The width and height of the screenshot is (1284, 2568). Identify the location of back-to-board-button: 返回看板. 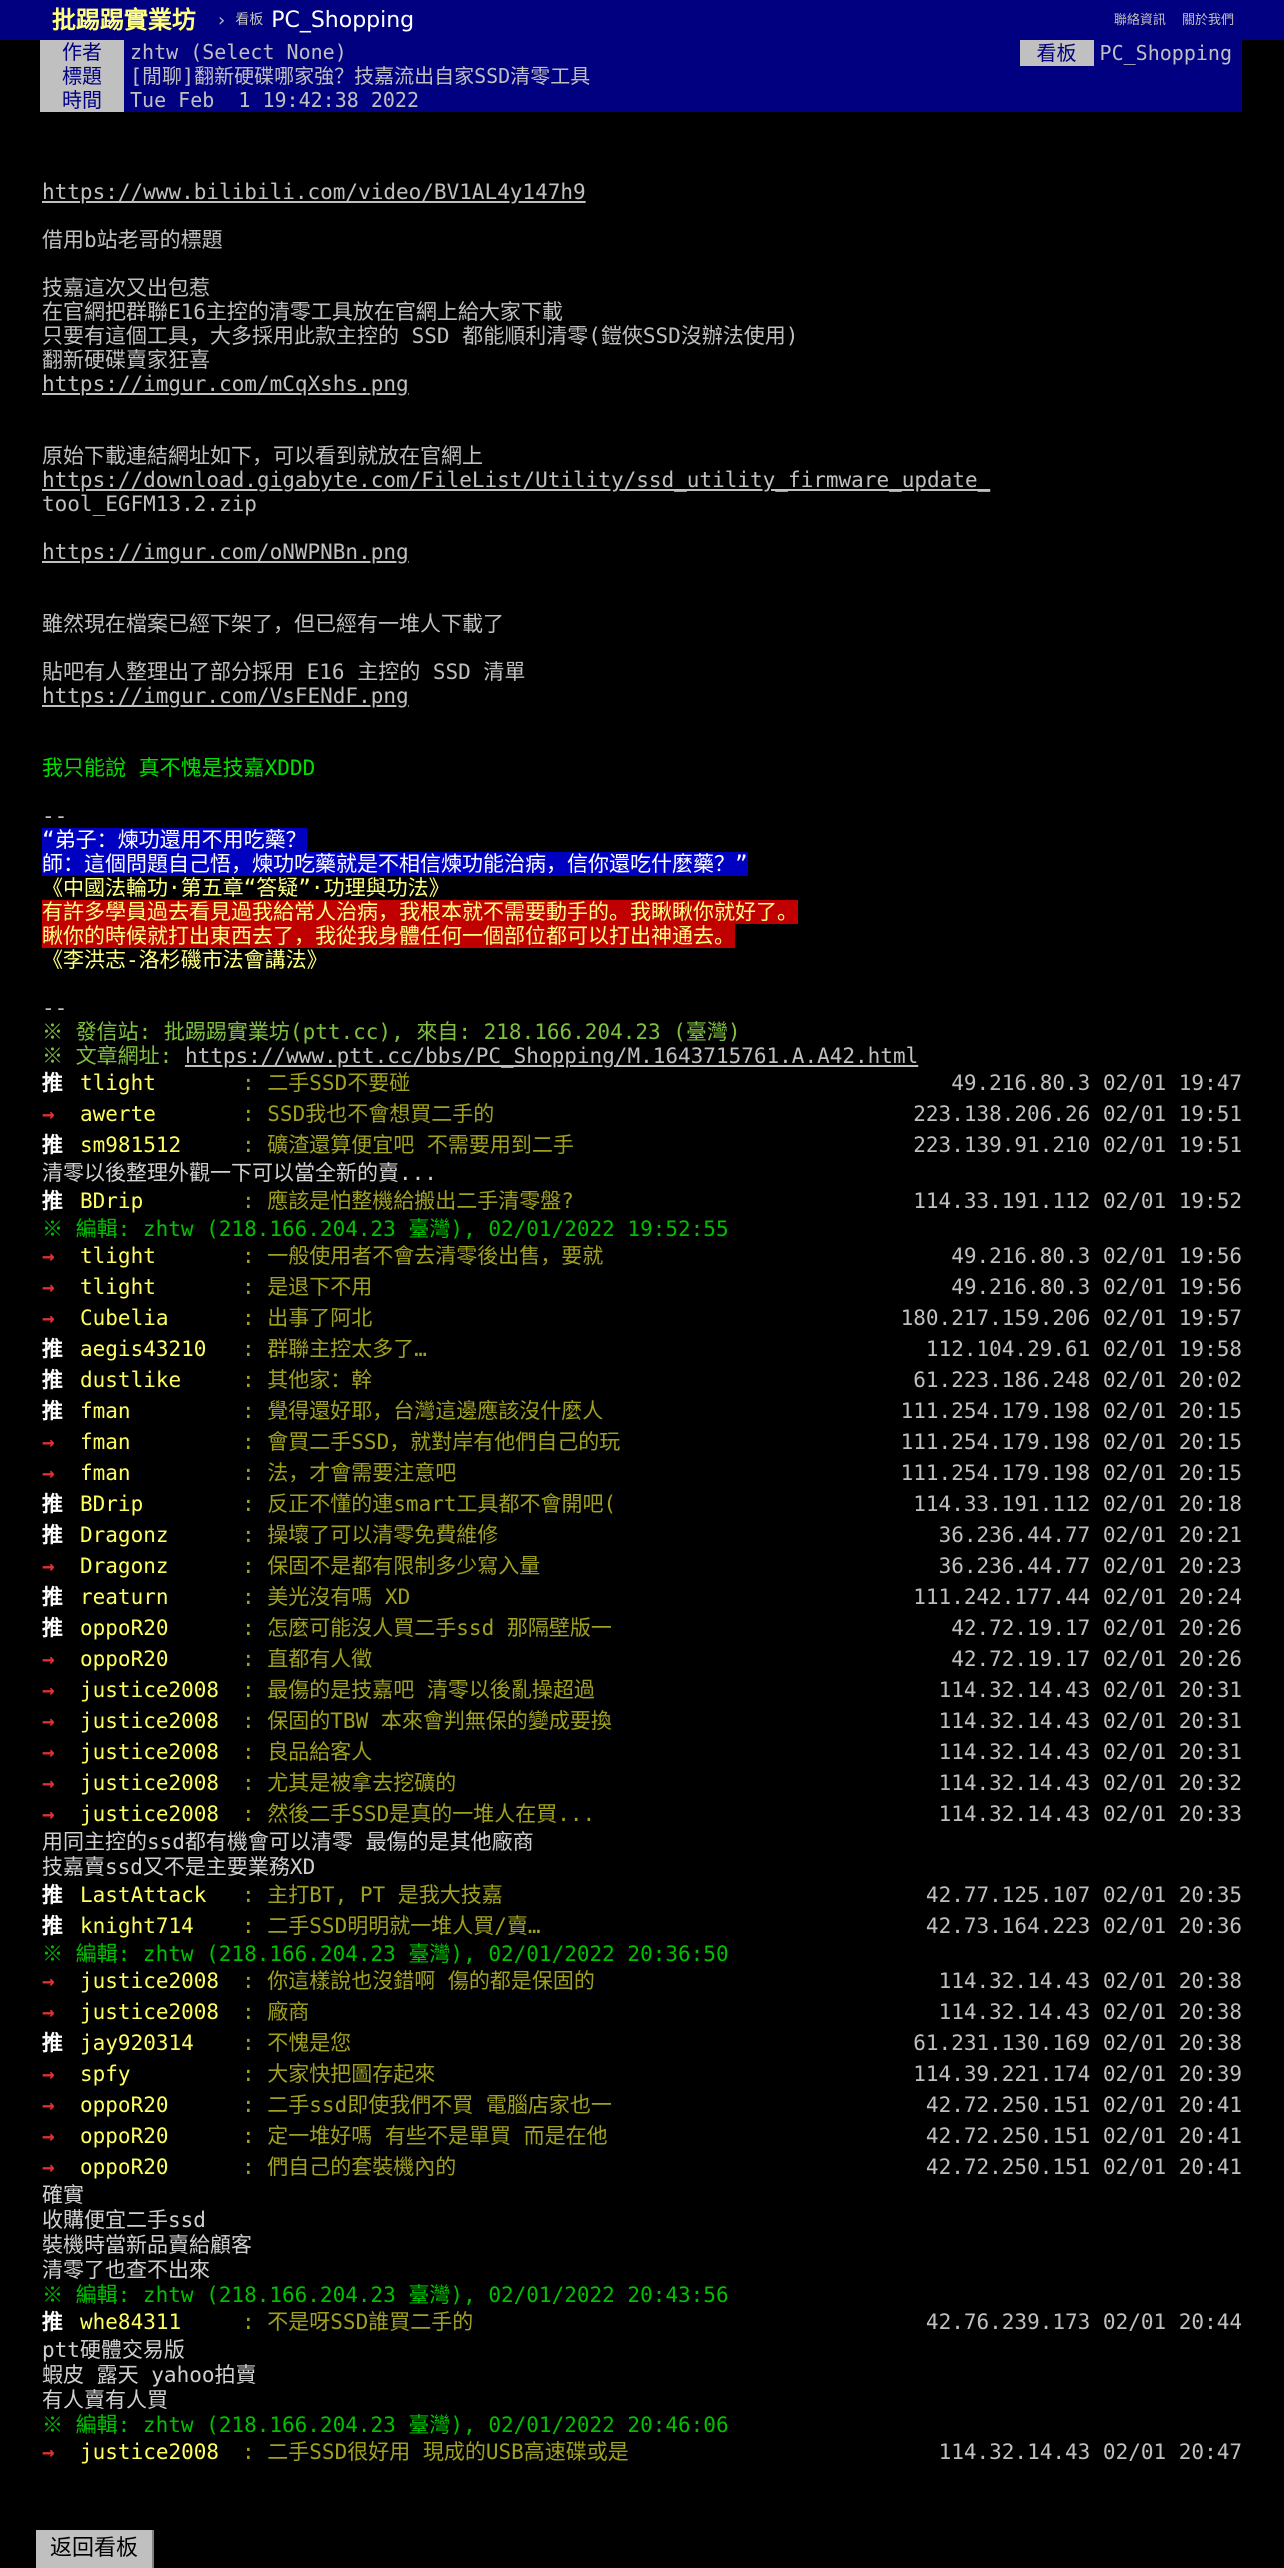
(95, 2549).